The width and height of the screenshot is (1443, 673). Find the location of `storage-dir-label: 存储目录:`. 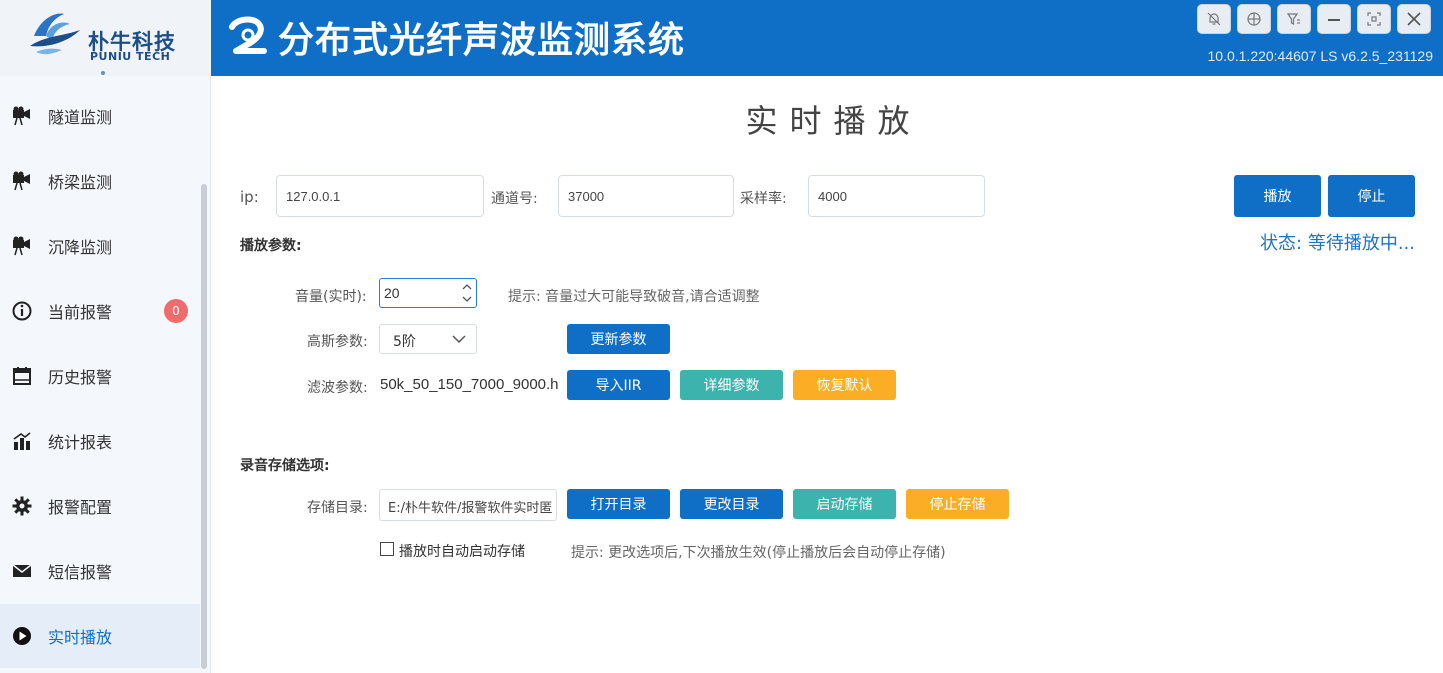

storage-dir-label: 存储目录: is located at coordinates (337, 508).